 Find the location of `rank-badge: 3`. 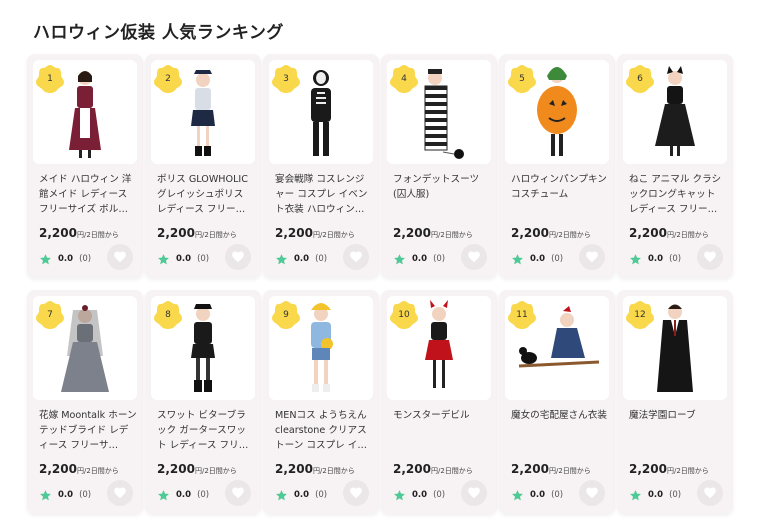

rank-badge: 3 is located at coordinates (286, 79).